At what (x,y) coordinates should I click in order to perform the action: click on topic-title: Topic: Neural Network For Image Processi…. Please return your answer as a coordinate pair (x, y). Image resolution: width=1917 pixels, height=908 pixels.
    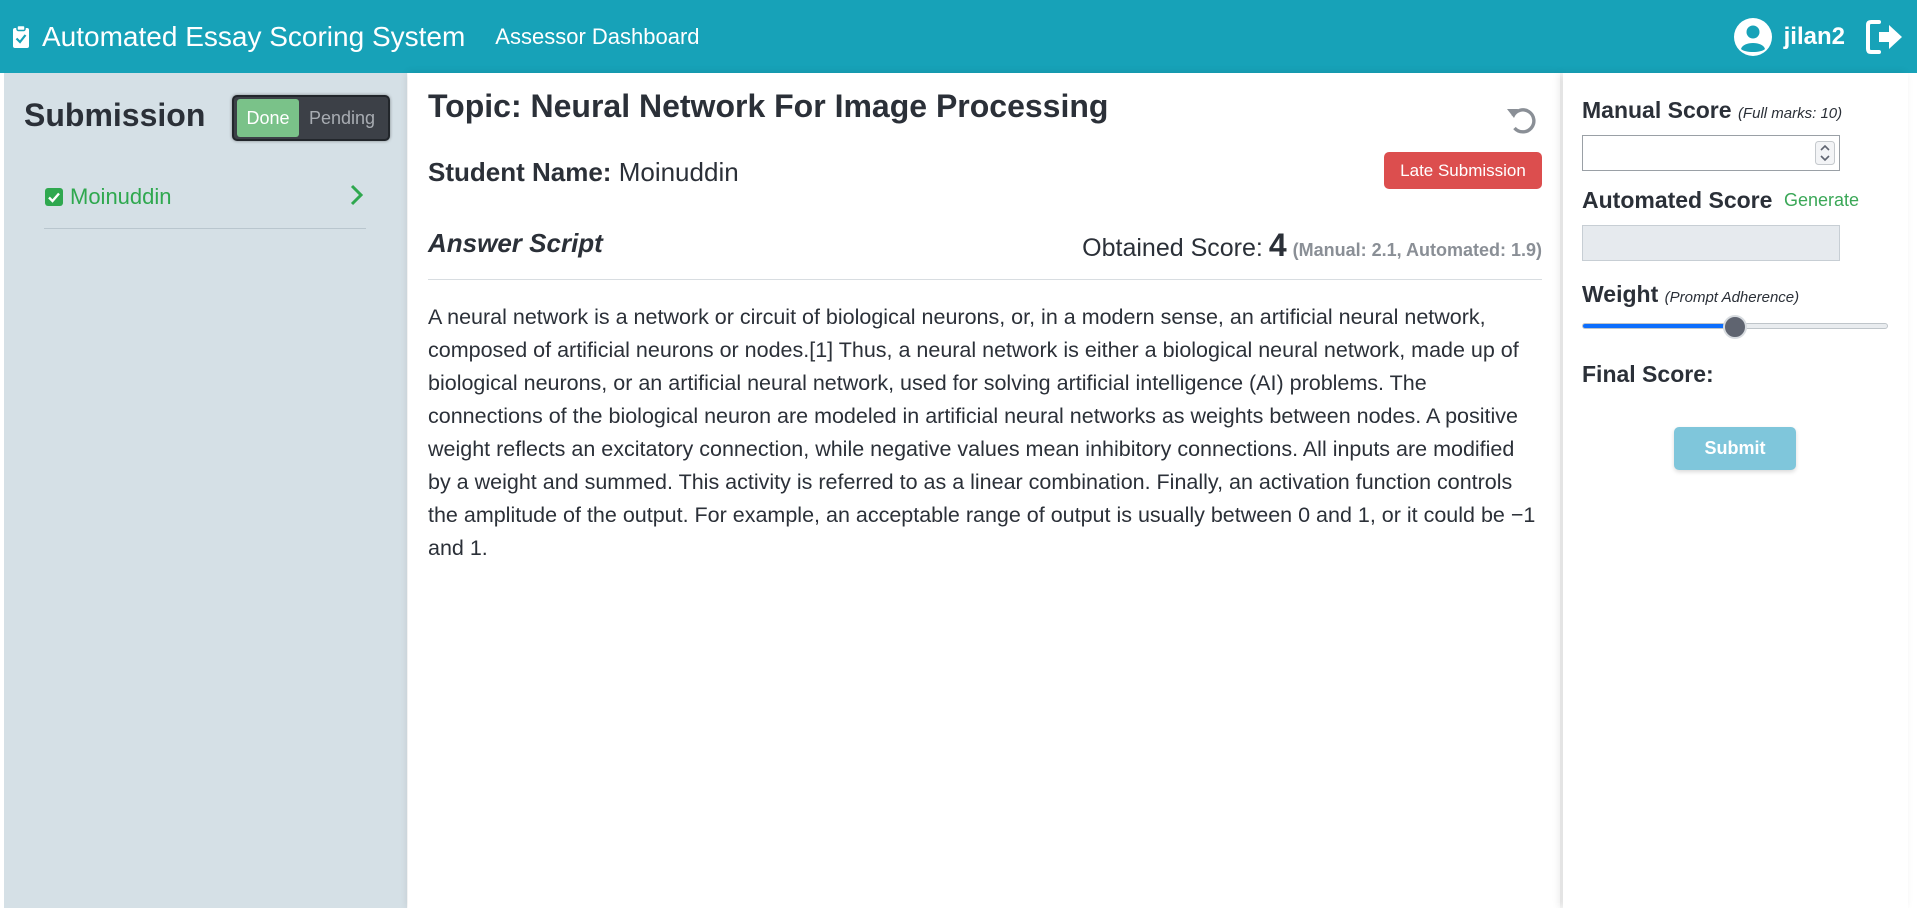
    Looking at the image, I should click on (768, 106).